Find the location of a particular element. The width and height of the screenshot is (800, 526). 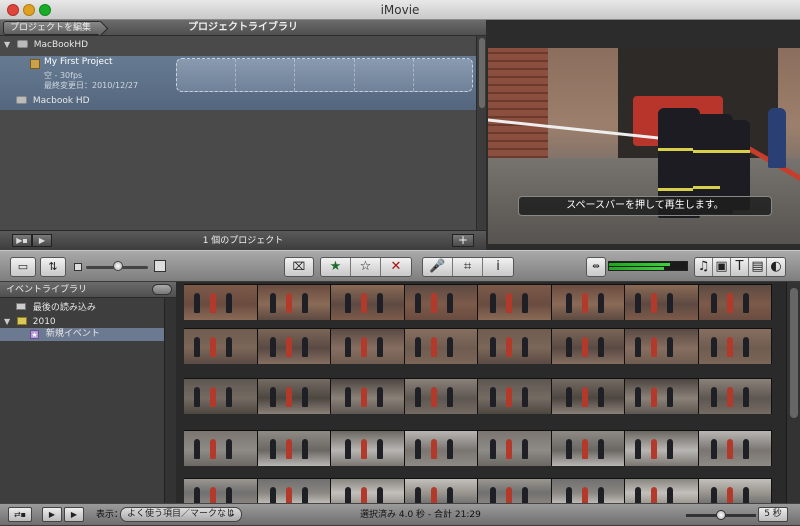

project-list-scrollbar is located at coordinates (481, 133).